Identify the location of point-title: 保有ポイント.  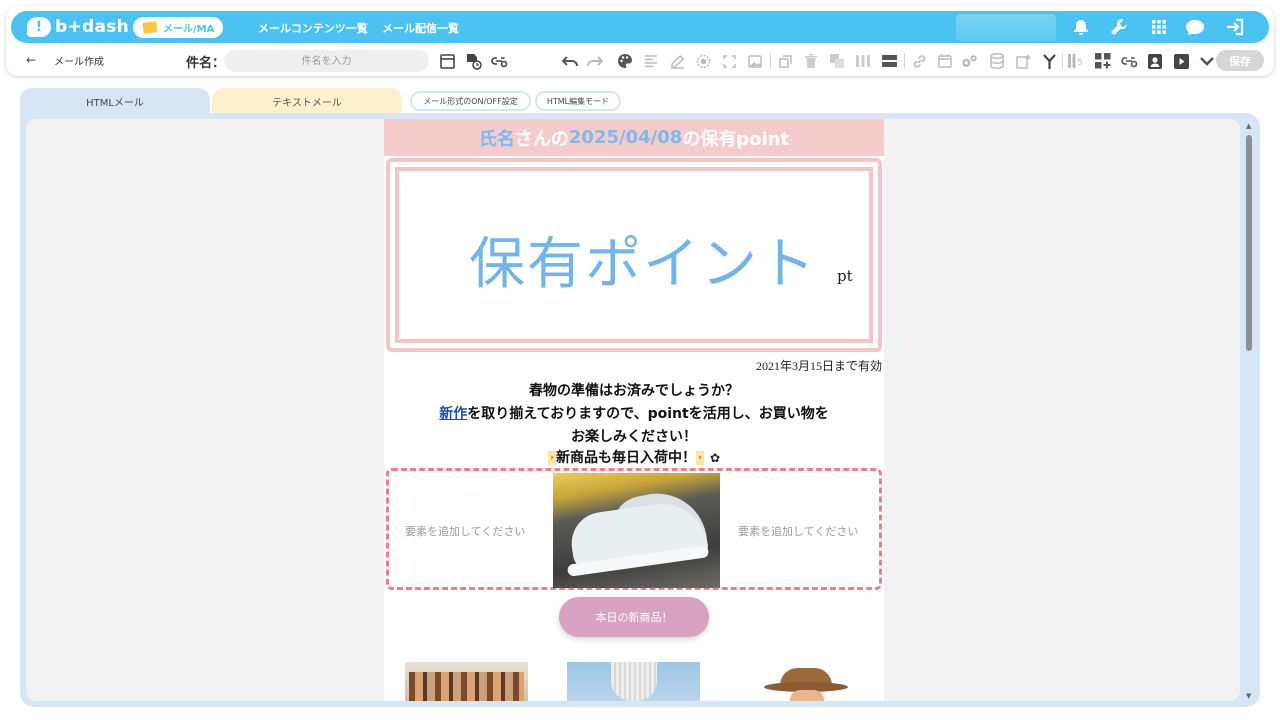
(643, 264).